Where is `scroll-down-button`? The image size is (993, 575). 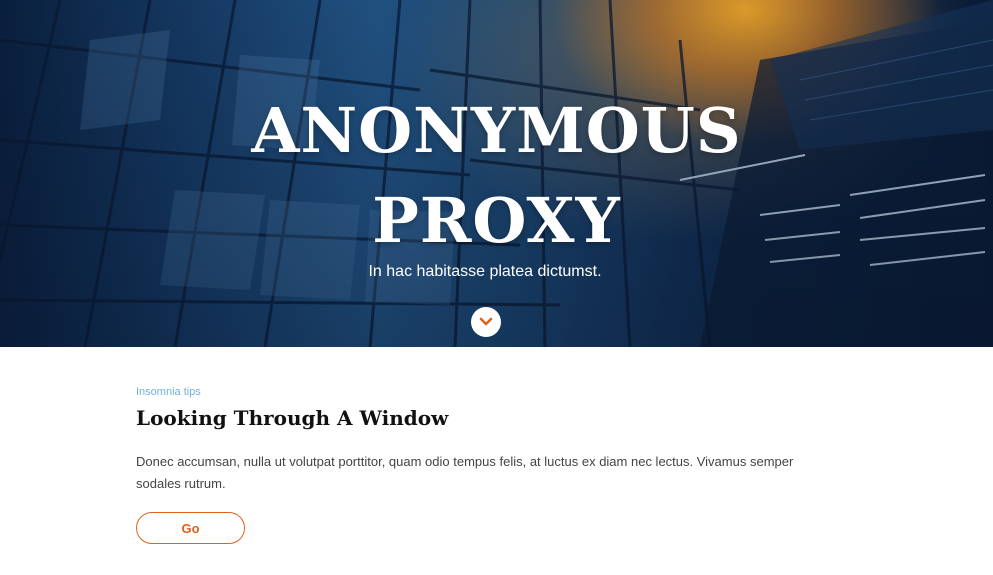 scroll-down-button is located at coordinates (486, 322).